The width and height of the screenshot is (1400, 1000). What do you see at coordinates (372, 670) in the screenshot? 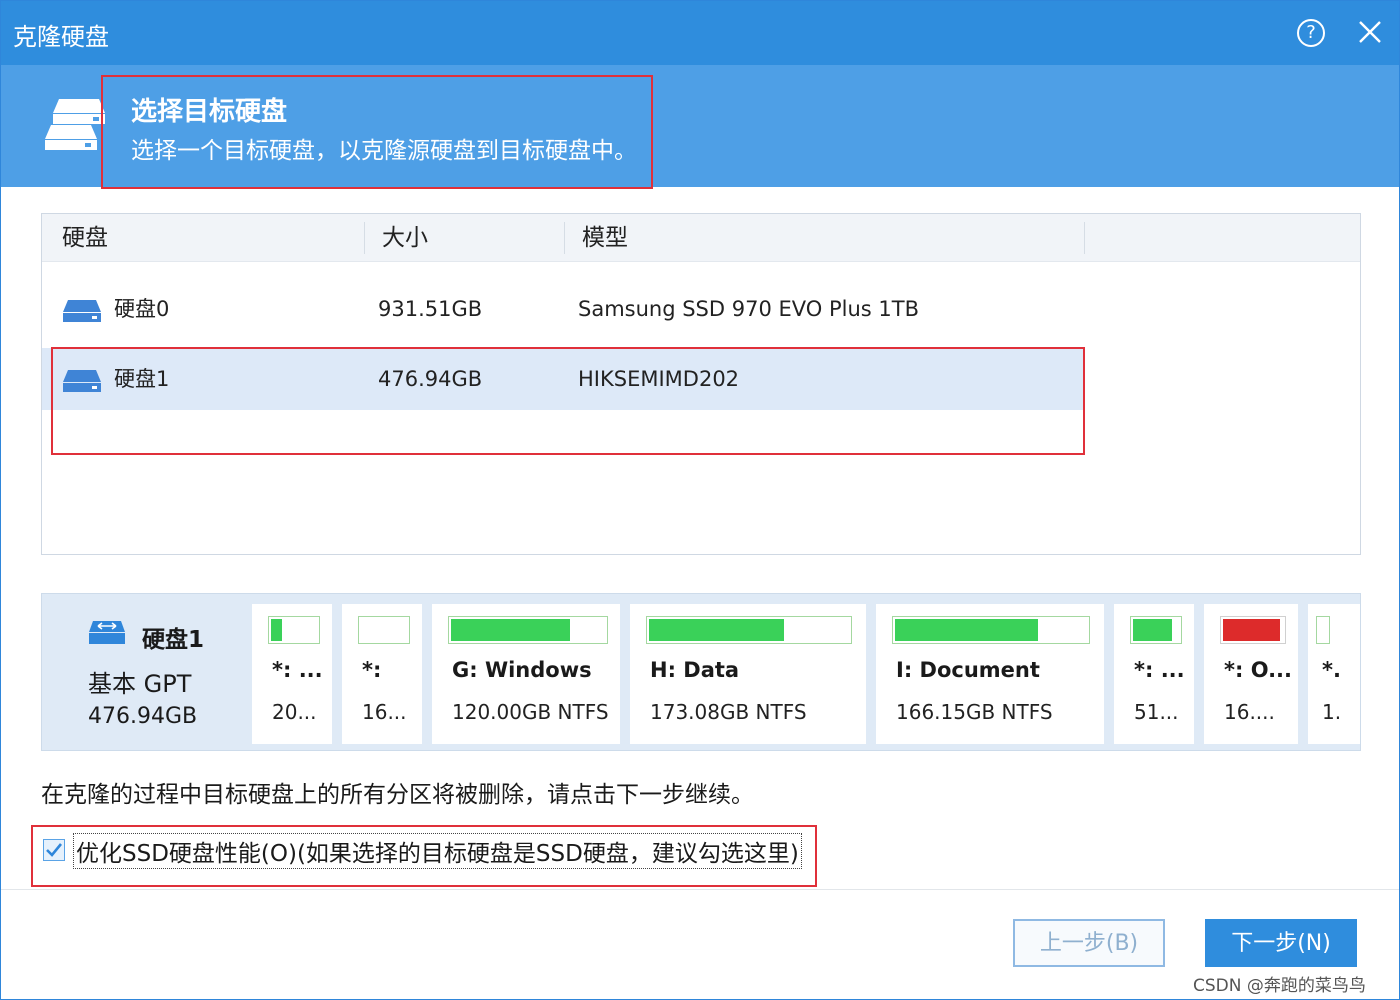
I see `partition-name: *:` at bounding box center [372, 670].